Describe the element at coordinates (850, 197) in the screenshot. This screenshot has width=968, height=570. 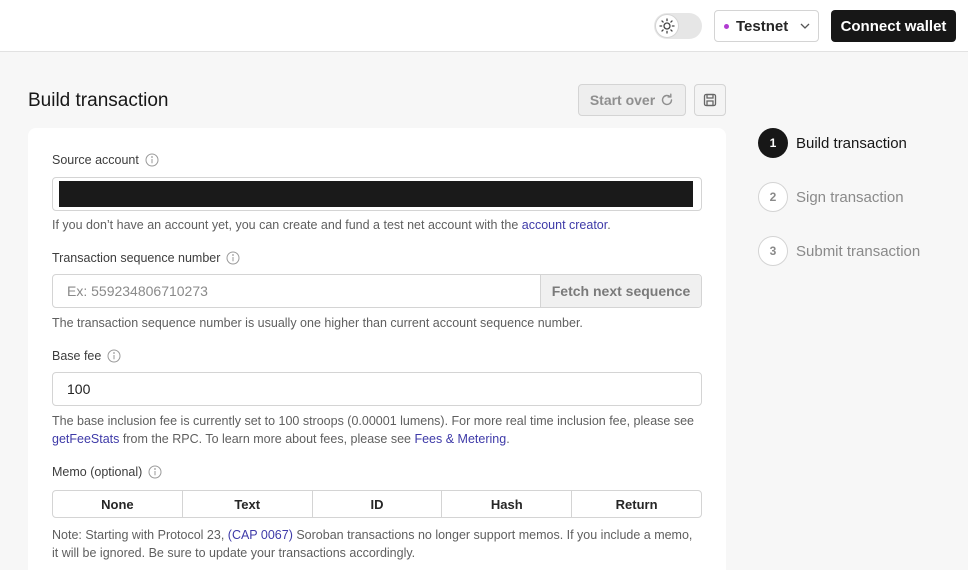
I see `step-label: Sign transaction` at that location.